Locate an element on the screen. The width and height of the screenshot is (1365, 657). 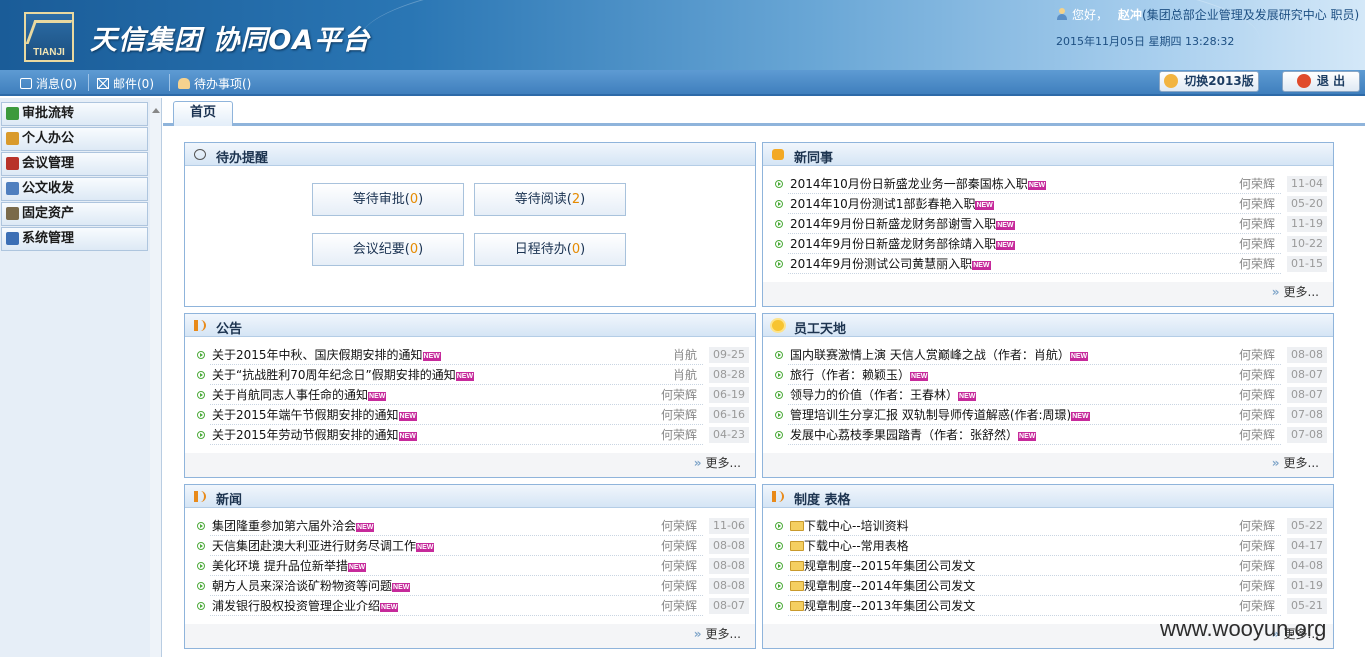
item-link: 2014年10月份测试1部彭春艳入职NEW is located at coordinates (892, 204).